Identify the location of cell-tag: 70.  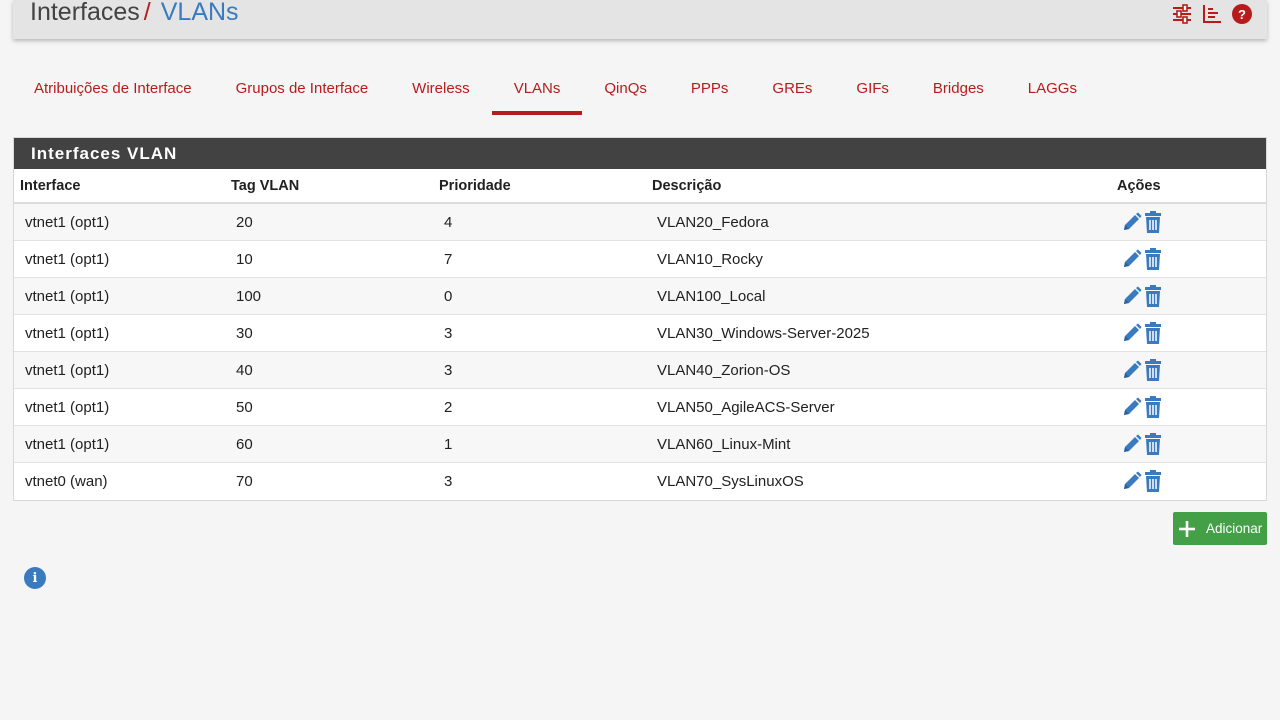
(329, 480).